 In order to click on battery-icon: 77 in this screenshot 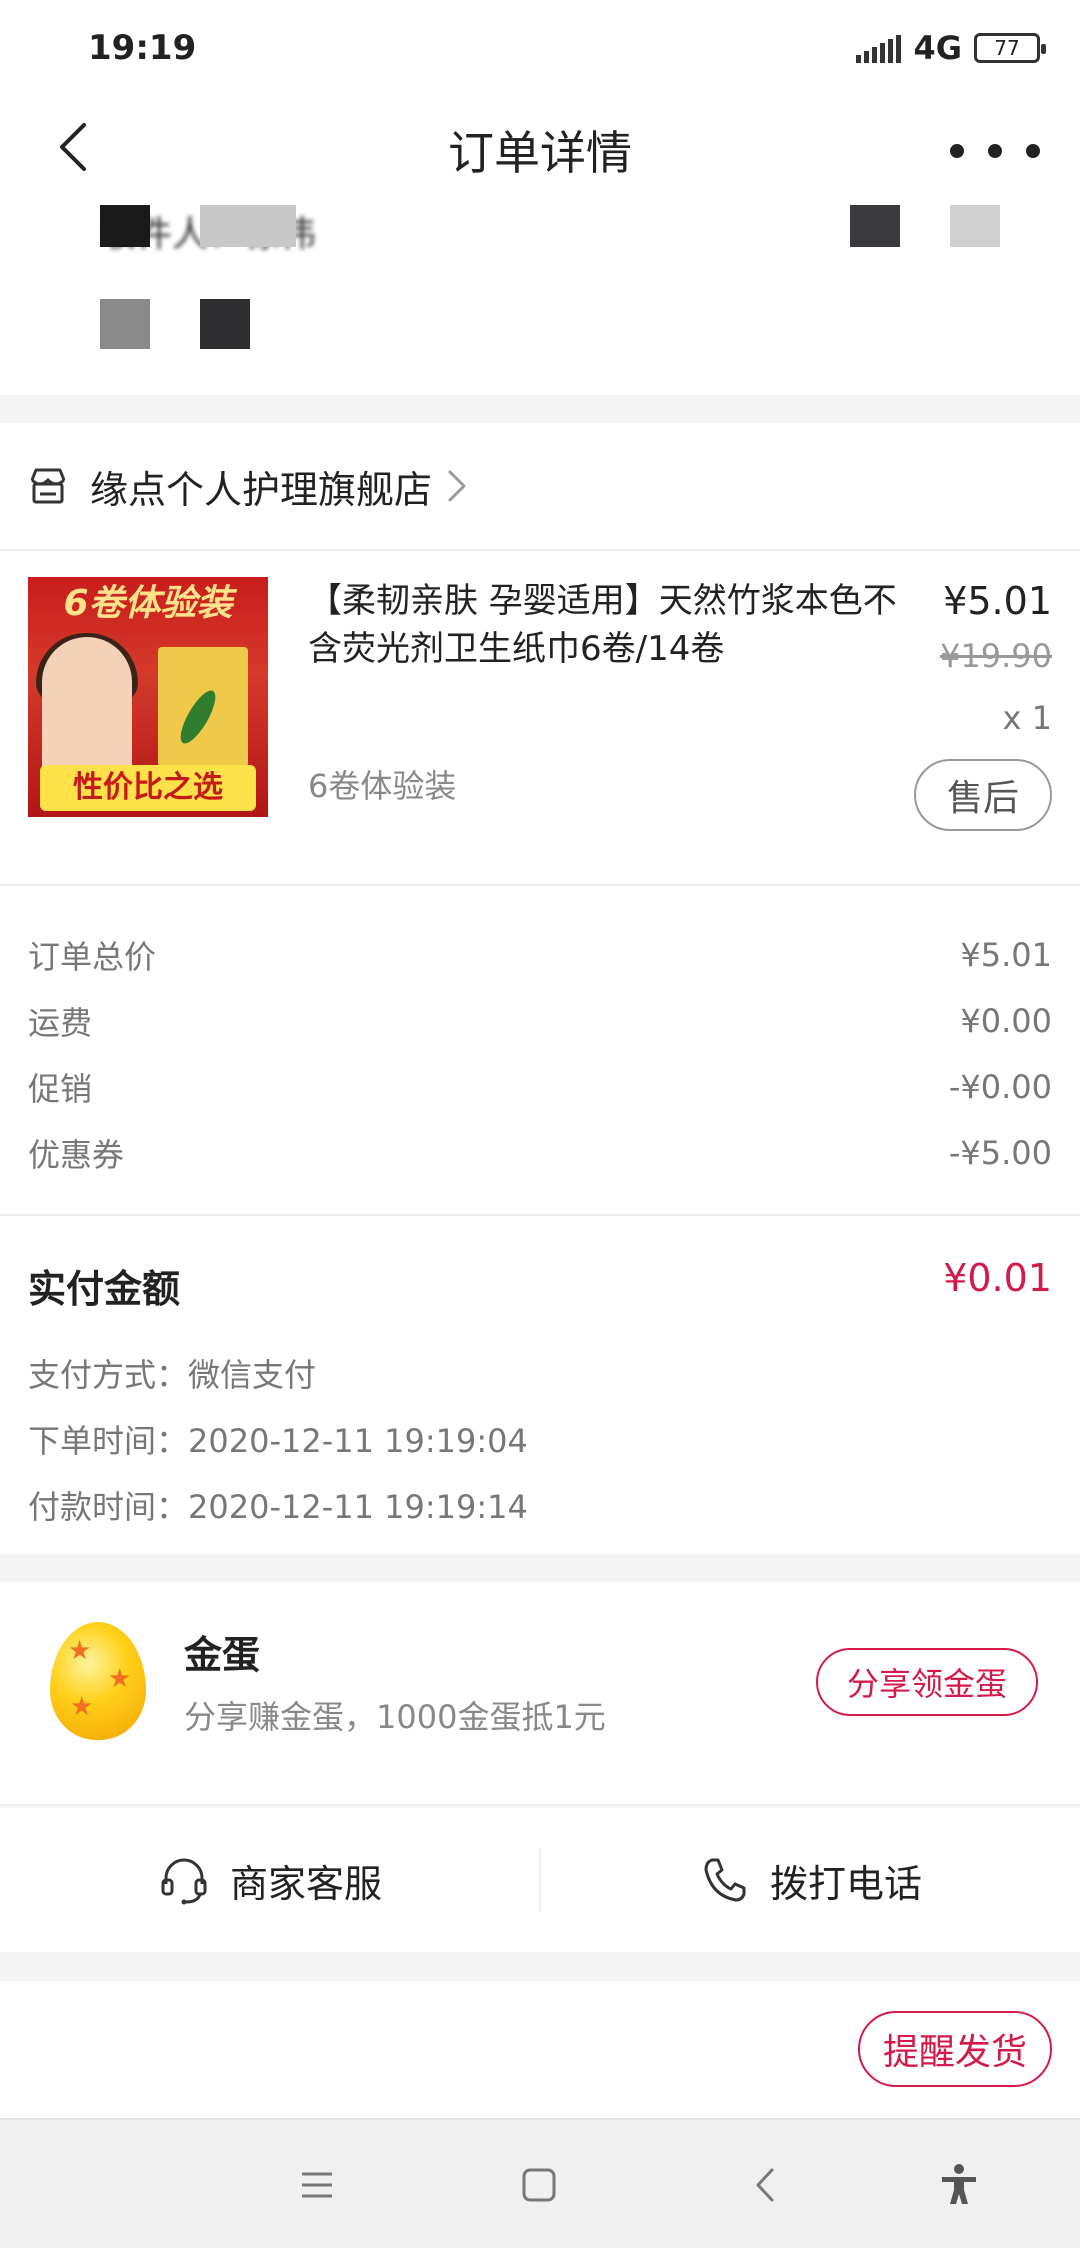, I will do `click(1010, 47)`.